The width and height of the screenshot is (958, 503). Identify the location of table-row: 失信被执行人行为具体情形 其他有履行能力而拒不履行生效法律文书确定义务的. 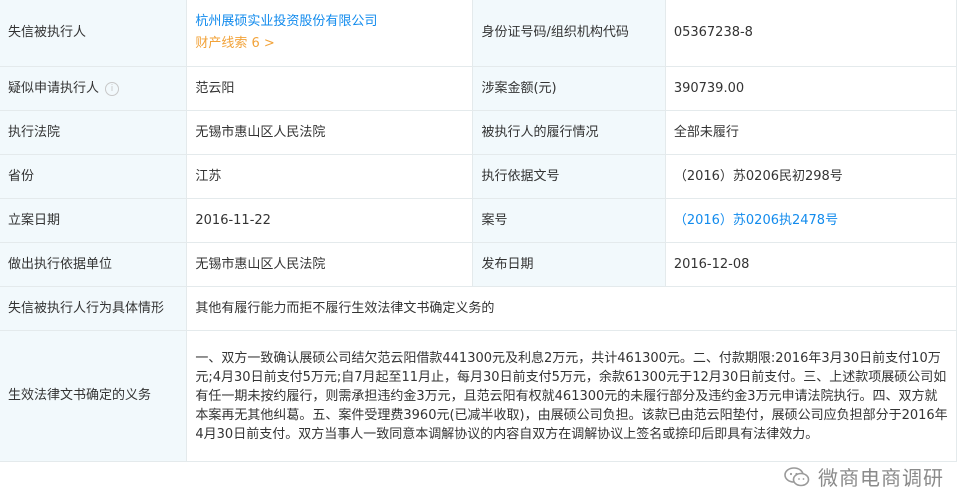
(478, 308).